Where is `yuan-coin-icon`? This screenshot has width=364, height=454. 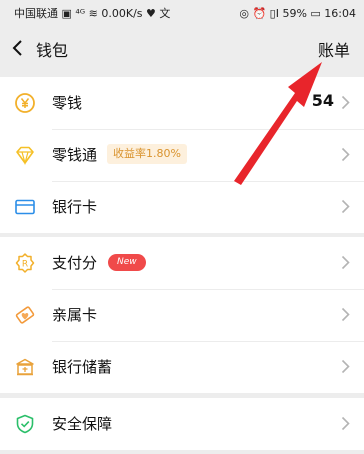 yuan-coin-icon is located at coordinates (25, 103).